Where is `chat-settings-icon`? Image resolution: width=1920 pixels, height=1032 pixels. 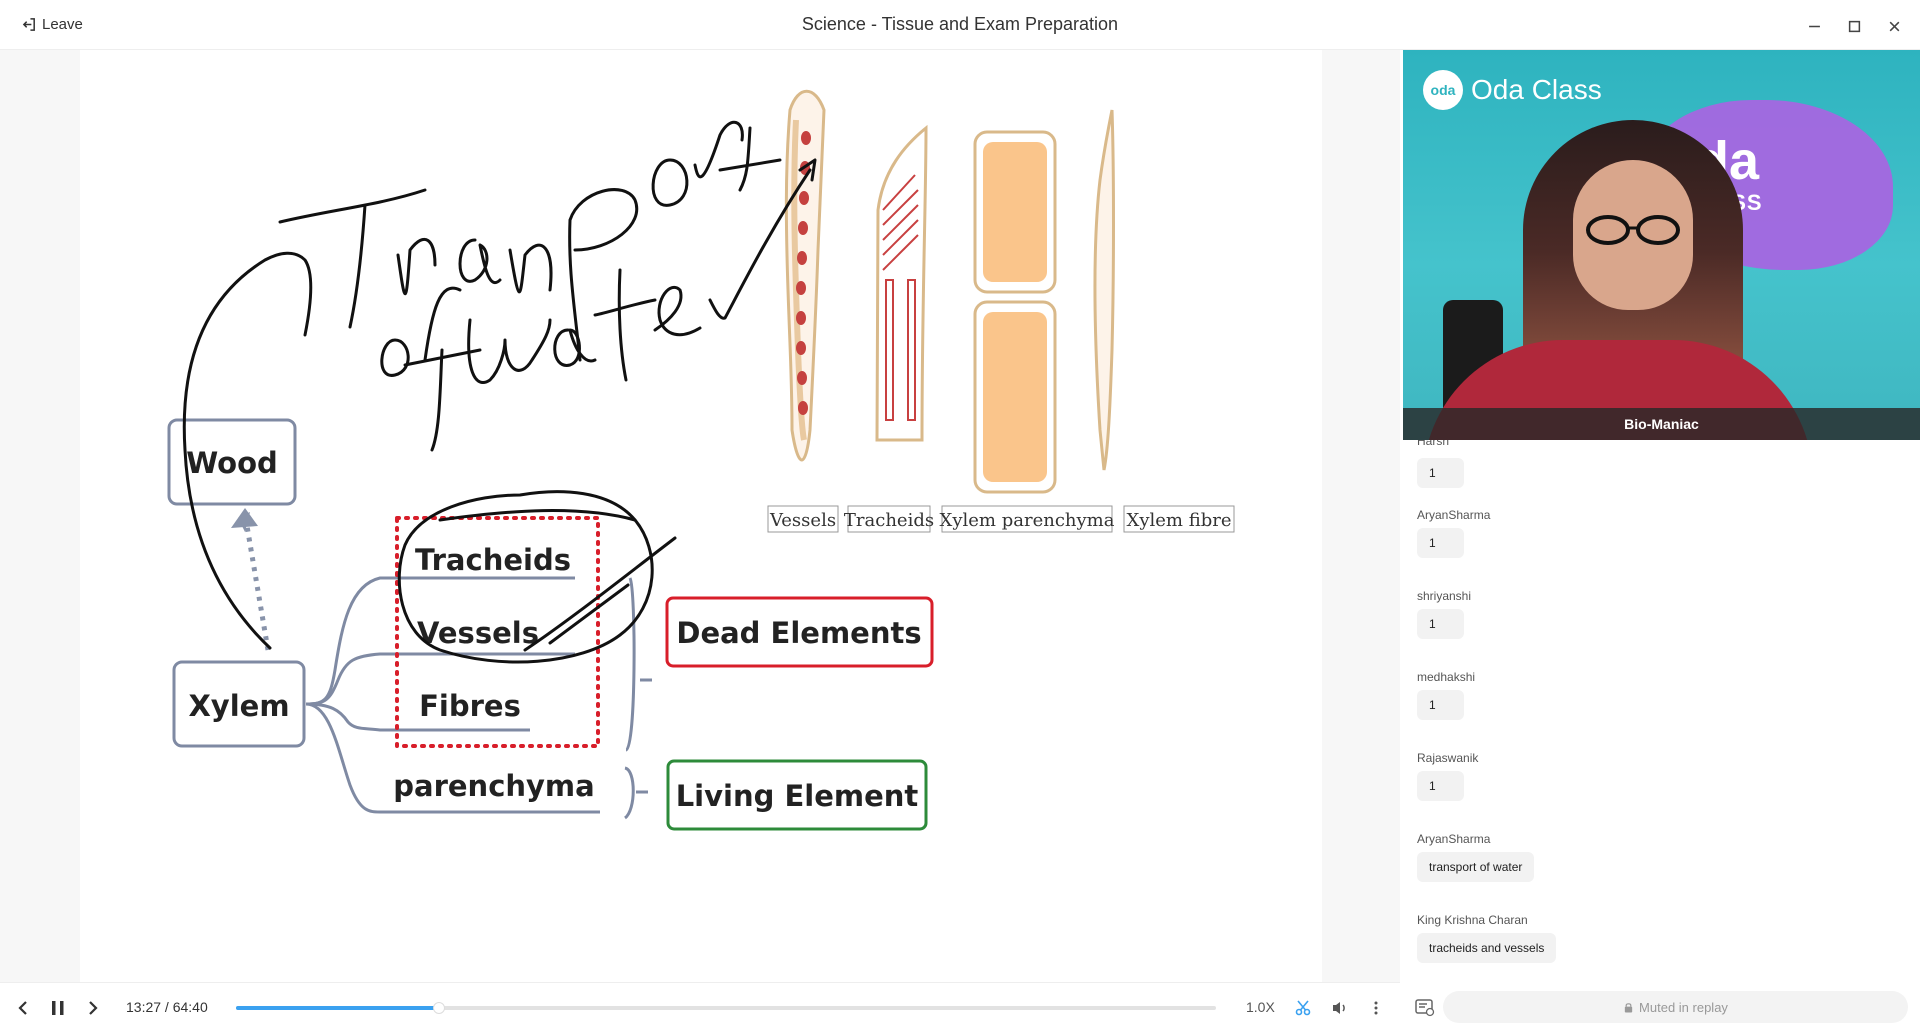
chat-settings-icon is located at coordinates (1425, 1007).